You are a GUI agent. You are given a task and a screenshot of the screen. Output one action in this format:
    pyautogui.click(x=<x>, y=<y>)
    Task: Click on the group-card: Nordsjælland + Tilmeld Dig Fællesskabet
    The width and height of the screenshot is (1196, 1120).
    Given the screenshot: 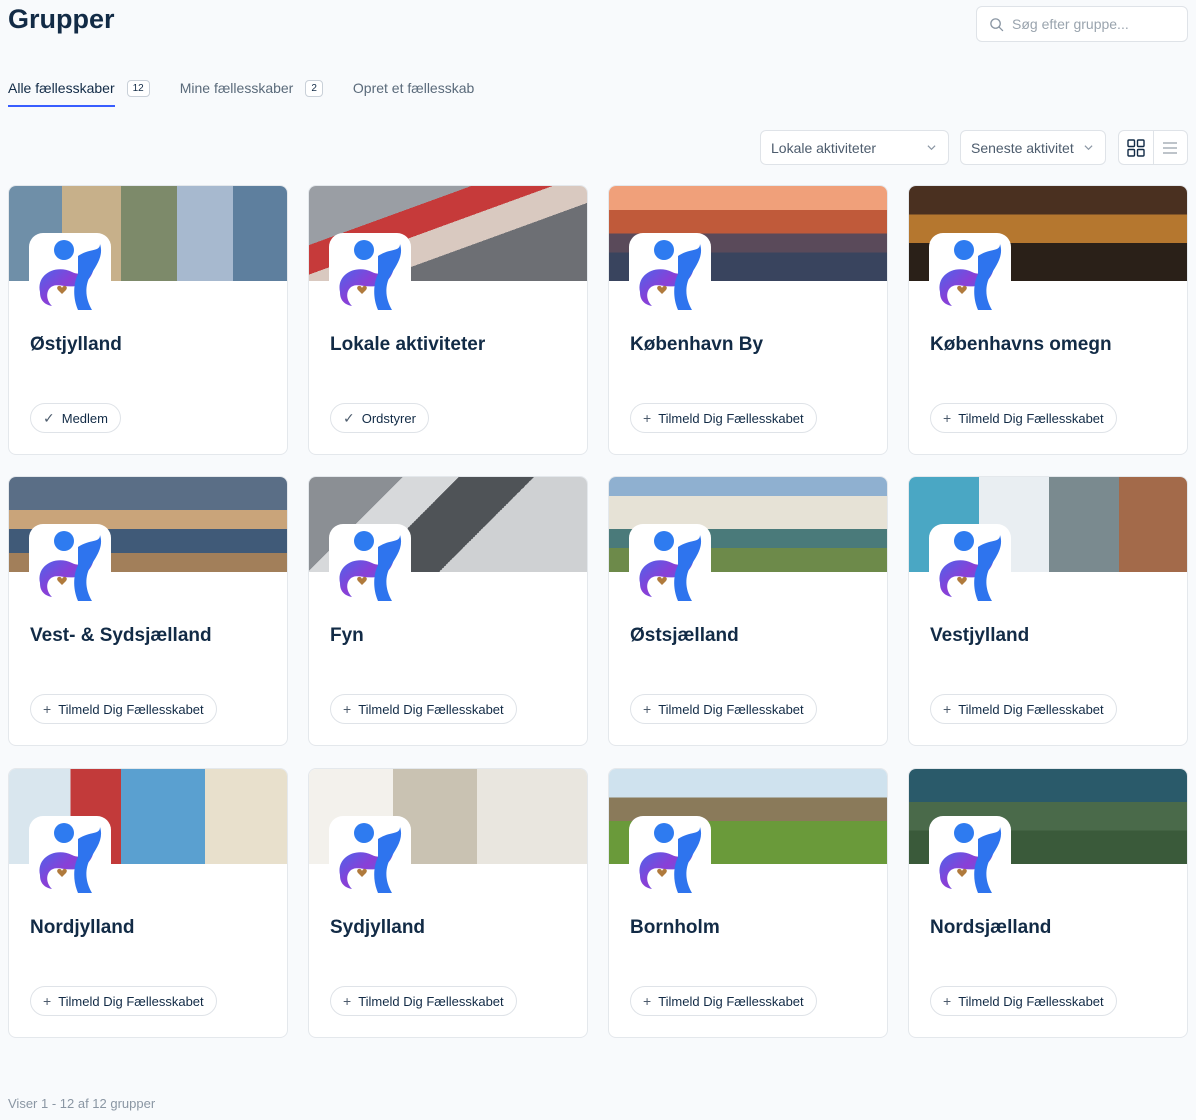 What is the action you would take?
    pyautogui.click(x=1048, y=903)
    